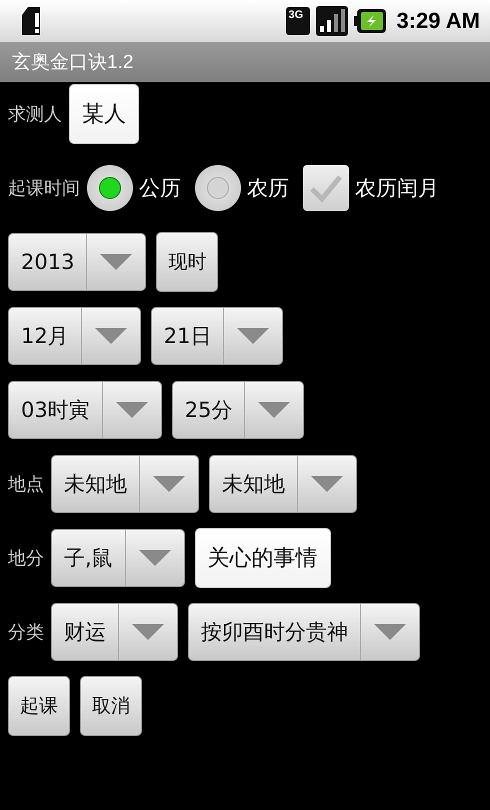  Describe the element at coordinates (44, 188) in the screenshot. I see `field-label: 起课时间` at that location.